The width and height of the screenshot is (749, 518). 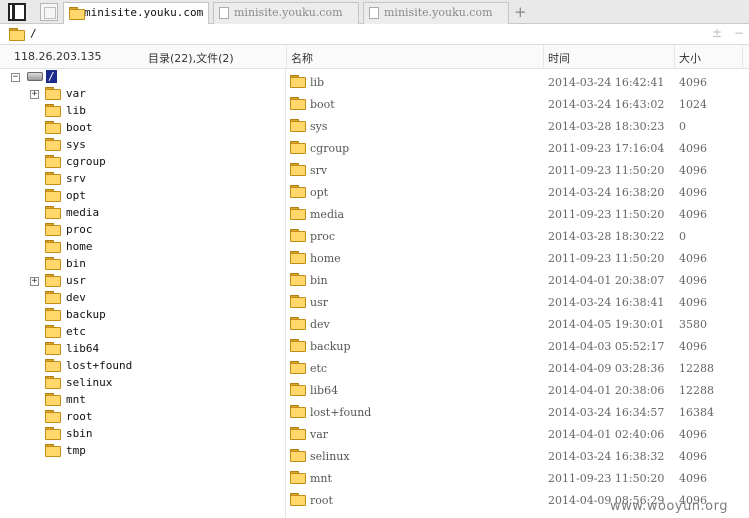 I want to click on file-name: opt, so click(x=319, y=192).